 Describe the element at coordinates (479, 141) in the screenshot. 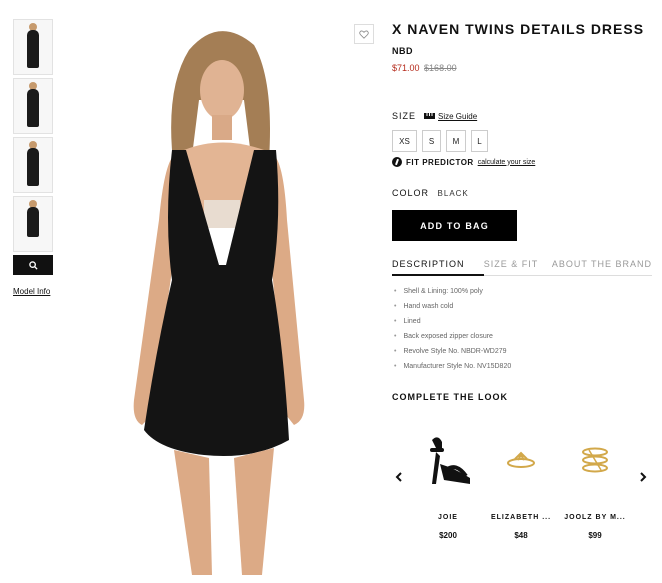

I see `size-option-l: L` at that location.